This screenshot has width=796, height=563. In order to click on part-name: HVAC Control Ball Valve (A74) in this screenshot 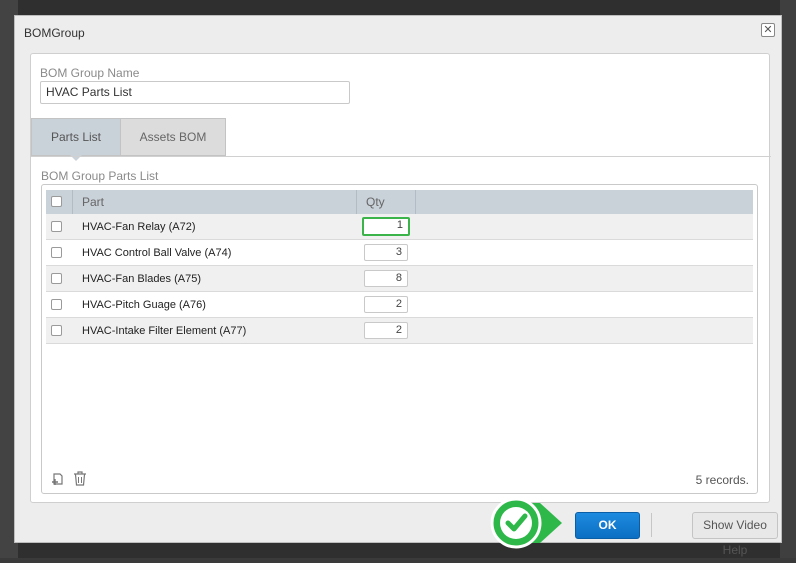, I will do `click(157, 253)`.